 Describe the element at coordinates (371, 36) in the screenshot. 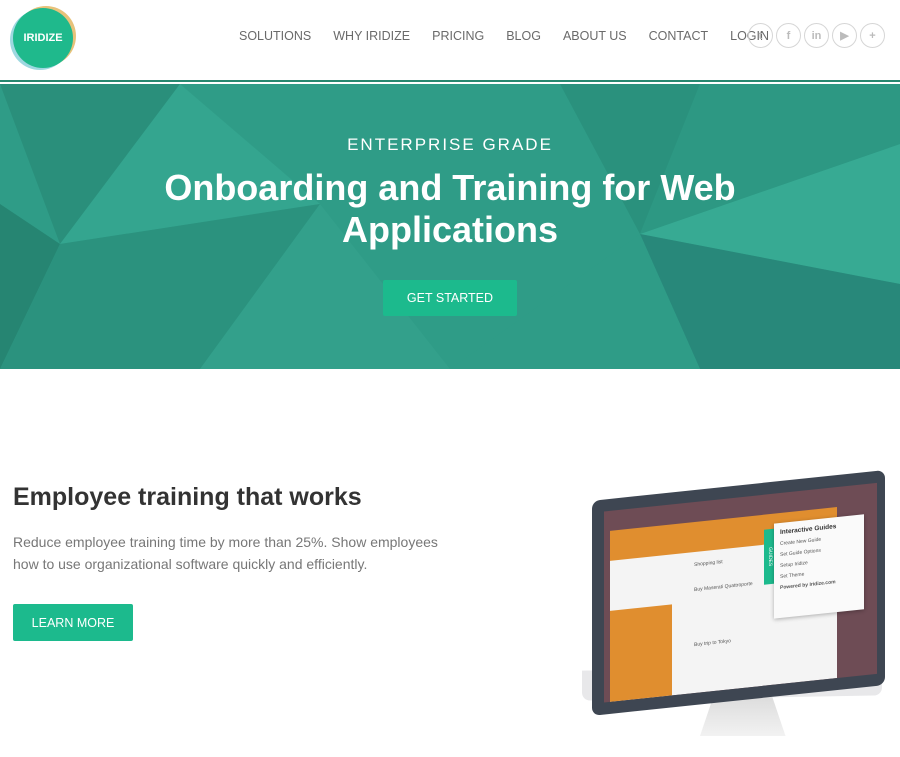

I see `nav-why-iridize: WHY IRIDIZE` at that location.